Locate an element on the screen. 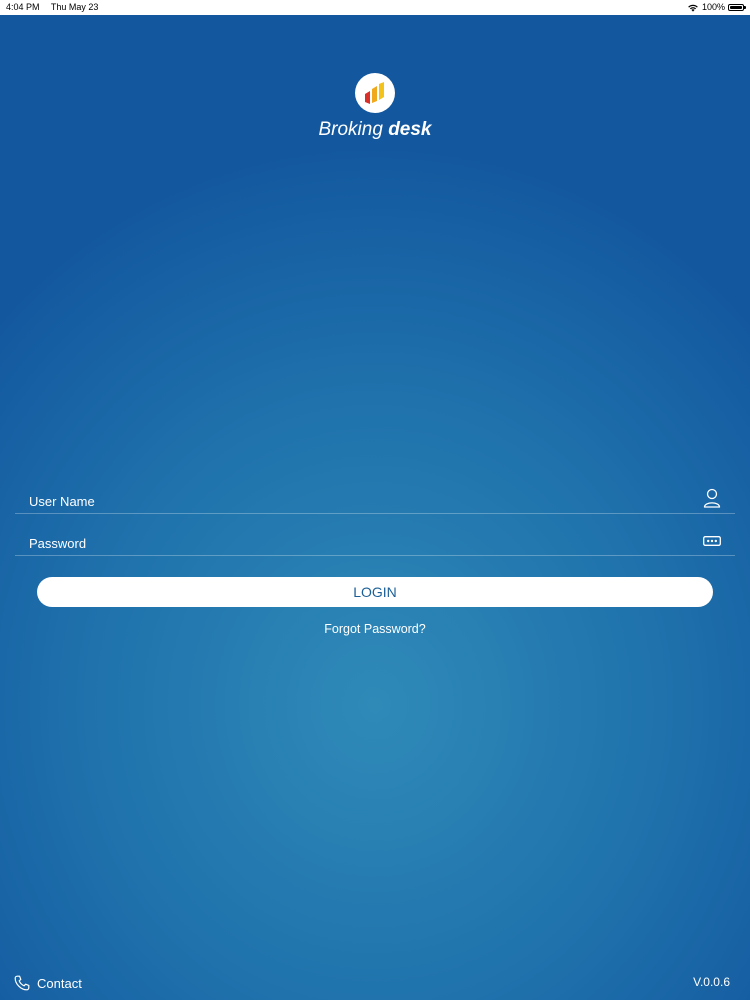 The height and width of the screenshot is (1000, 750). wifi-icon is located at coordinates (693, 8).